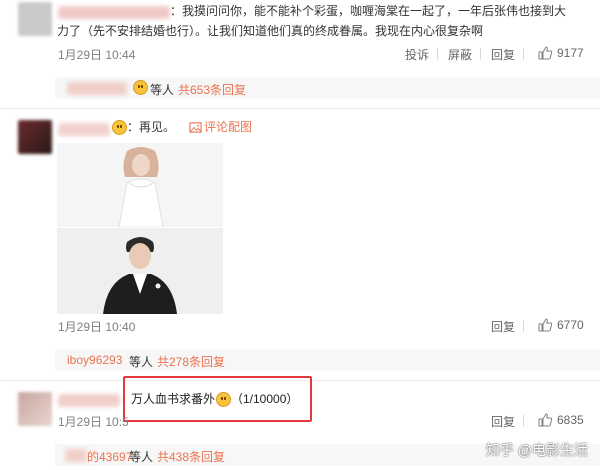 This screenshot has height=470, width=600. I want to click on woman-in-dress-photo, so click(140, 185).